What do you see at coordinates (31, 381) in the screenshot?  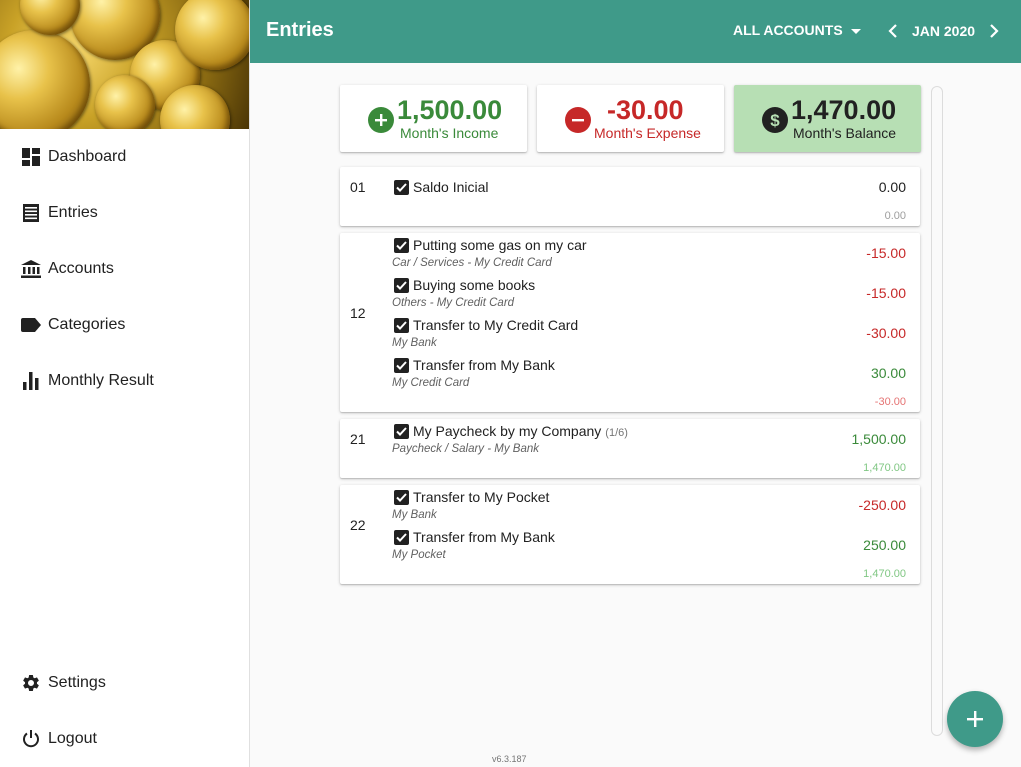 I see `bar-chart-icon` at bounding box center [31, 381].